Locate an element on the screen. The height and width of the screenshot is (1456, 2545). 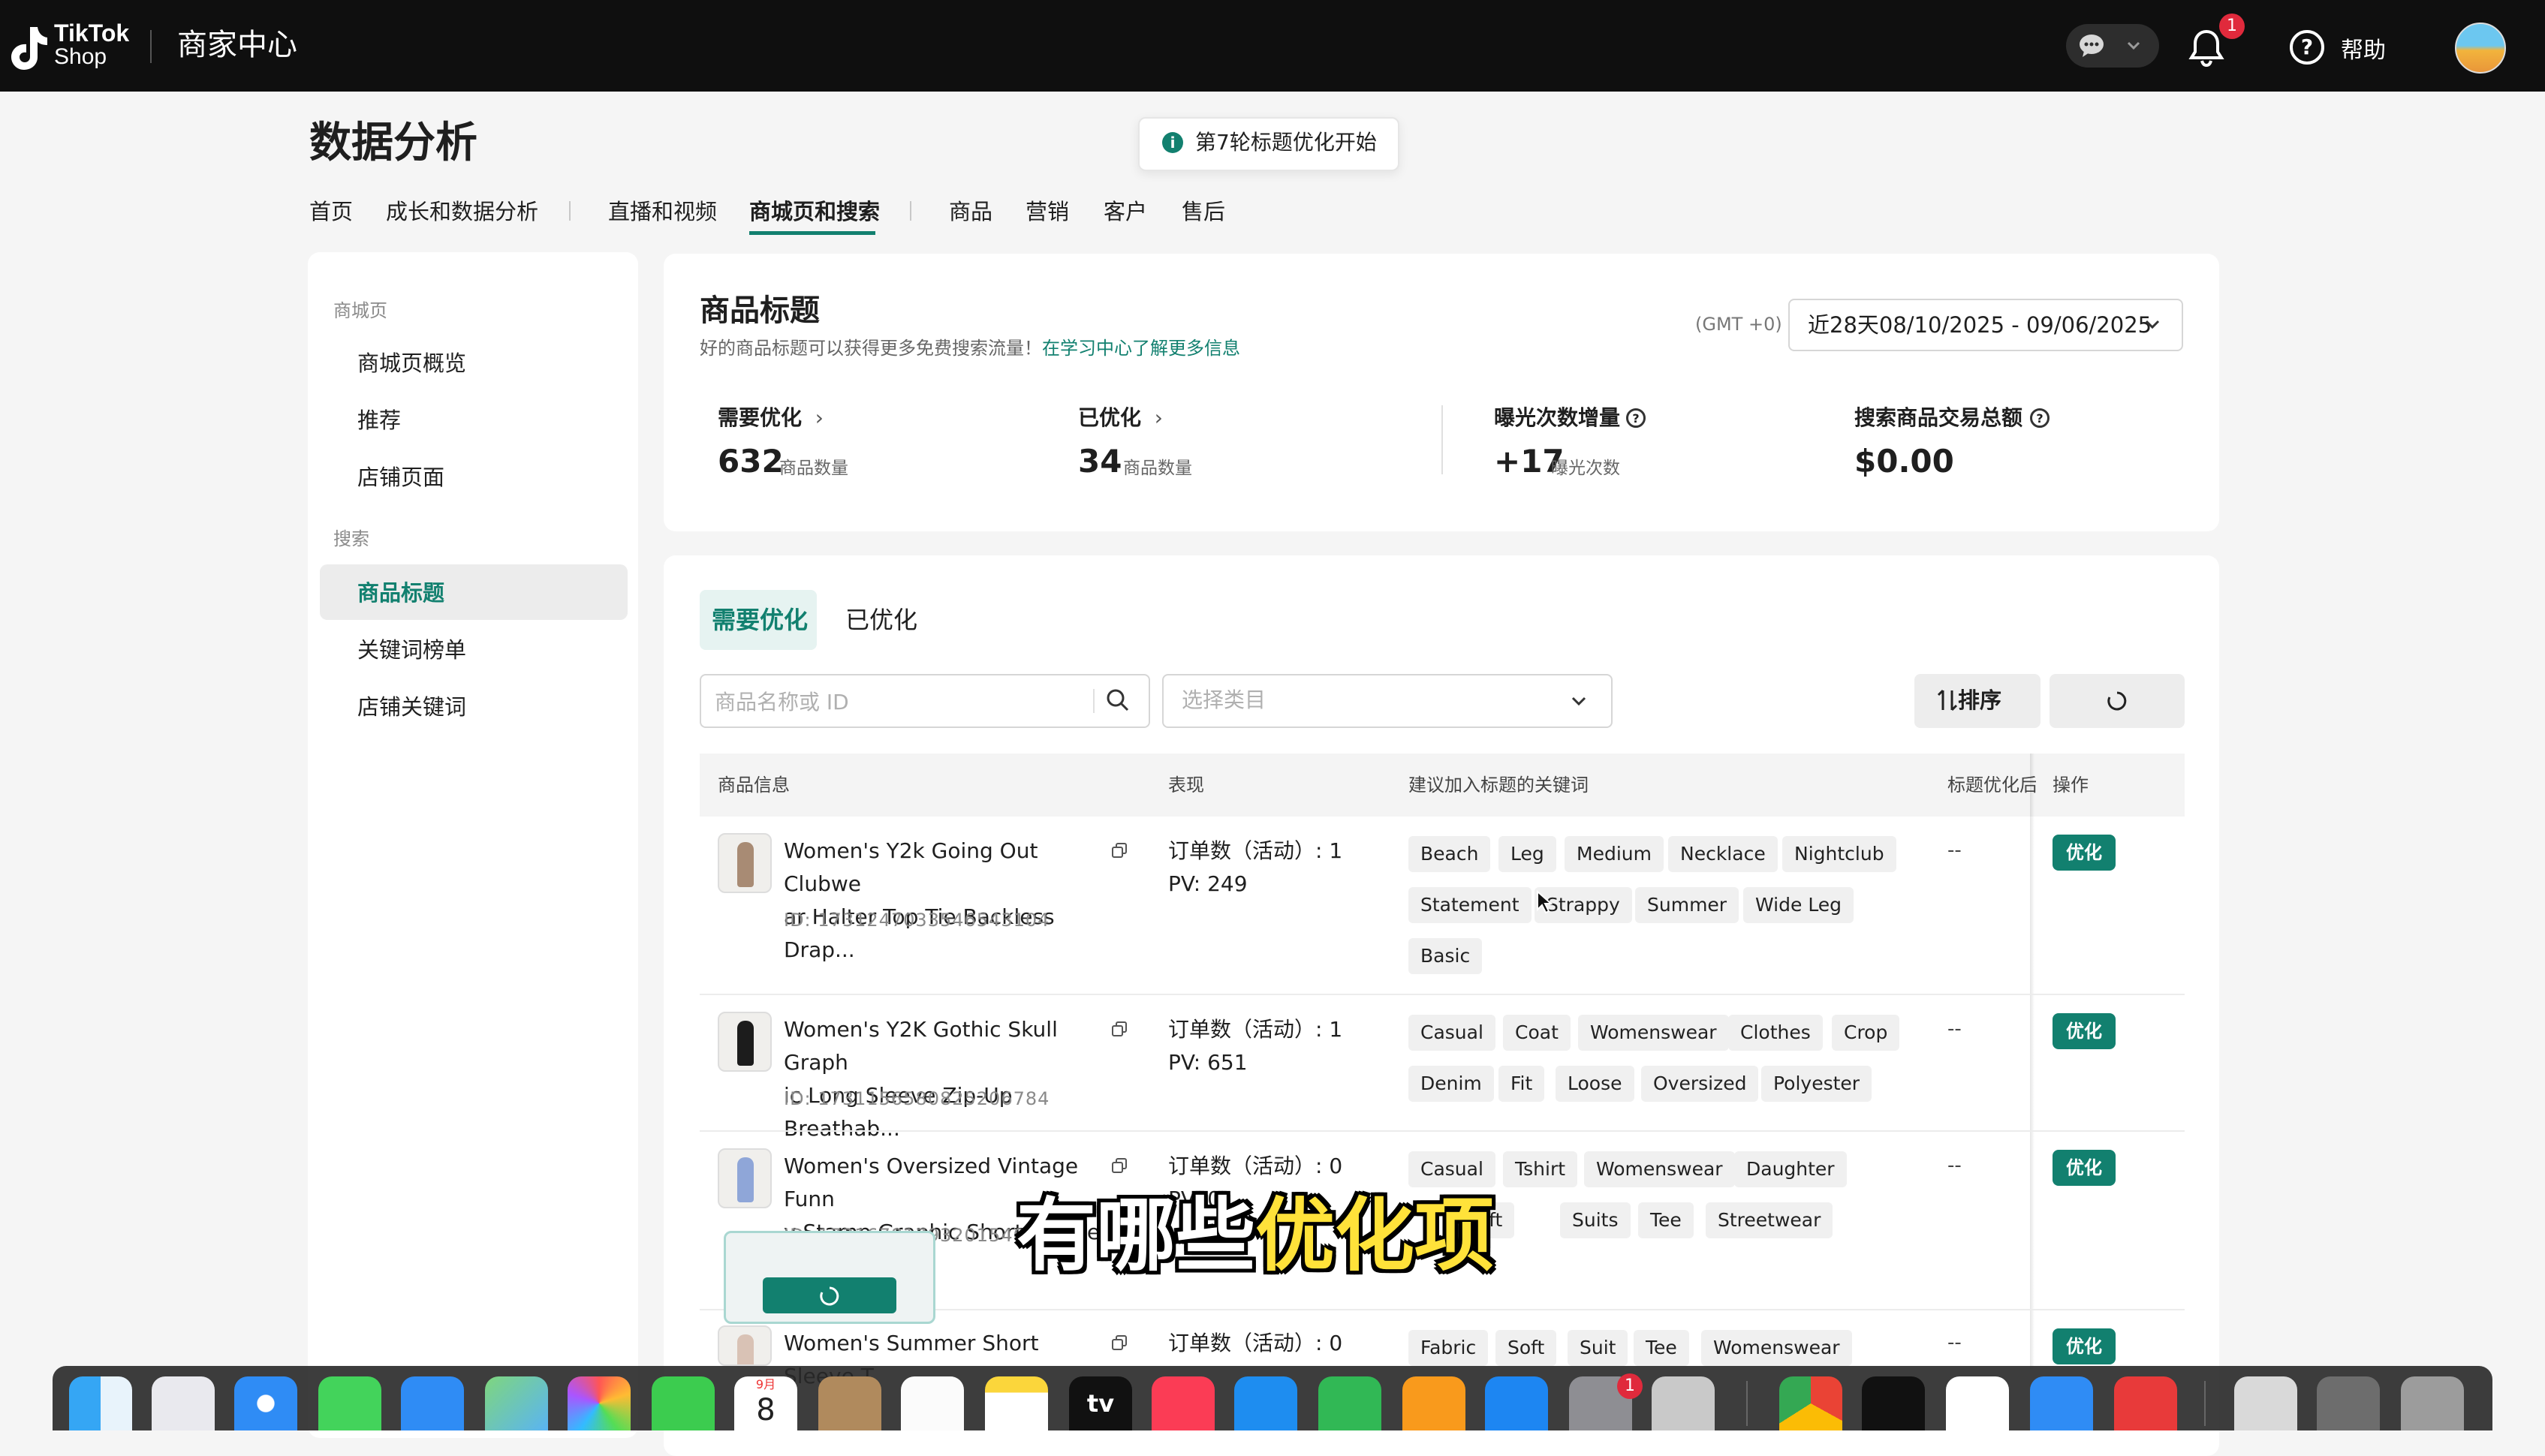
metric-need-optimize: 需要优化 › is located at coordinates (771, 418).